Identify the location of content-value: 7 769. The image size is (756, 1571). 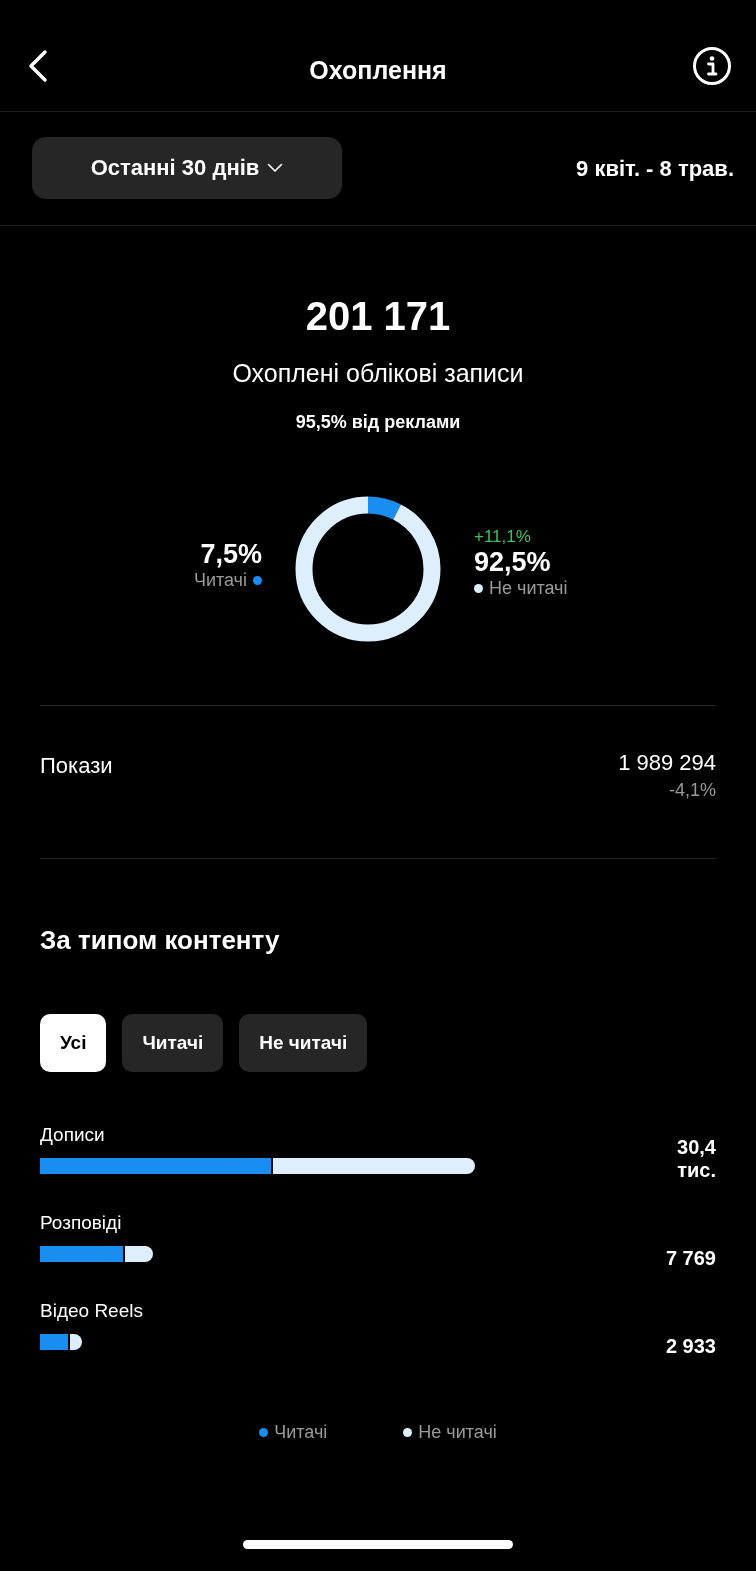
(690, 1258).